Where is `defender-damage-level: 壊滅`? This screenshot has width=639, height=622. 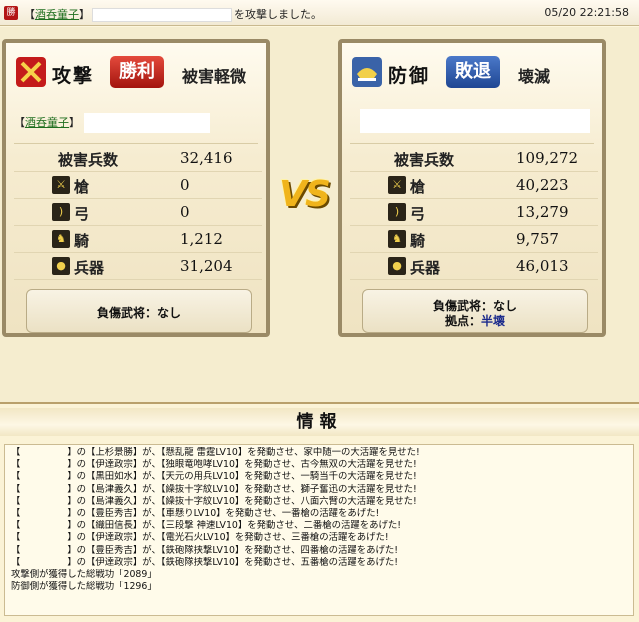 defender-damage-level: 壊滅 is located at coordinates (534, 76).